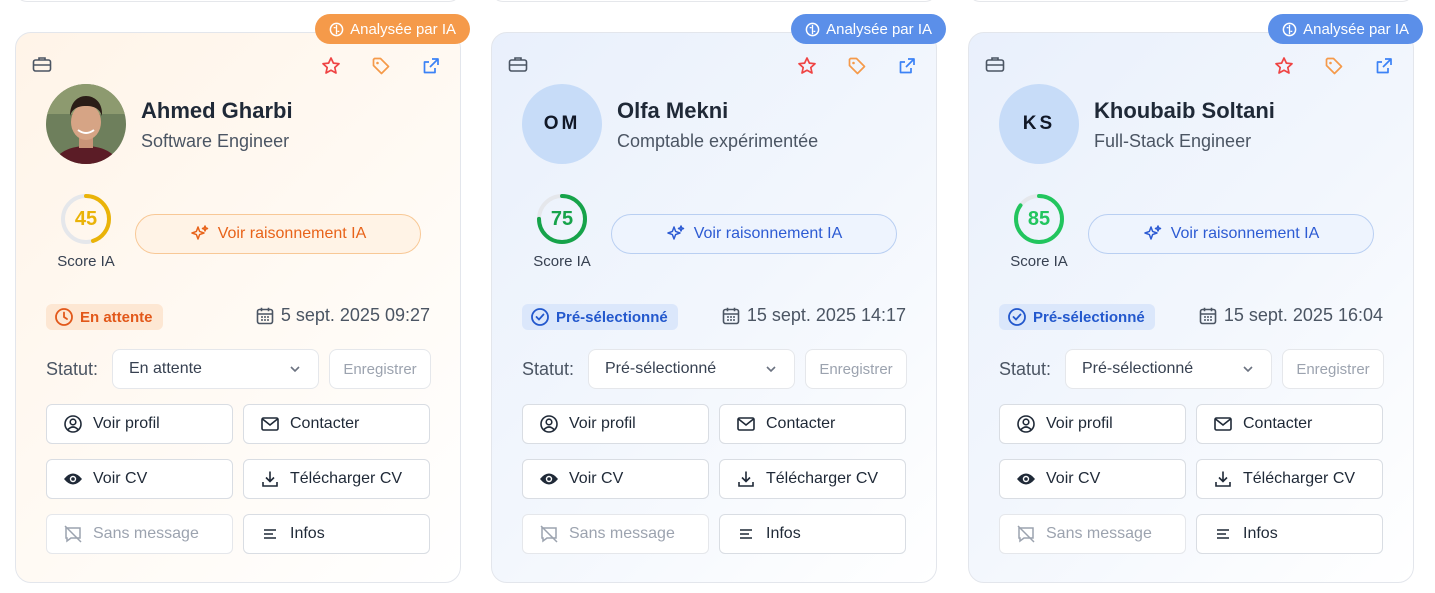 This screenshot has width=1435, height=593. Describe the element at coordinates (783, 533) in the screenshot. I see `info-label: Infos` at that location.